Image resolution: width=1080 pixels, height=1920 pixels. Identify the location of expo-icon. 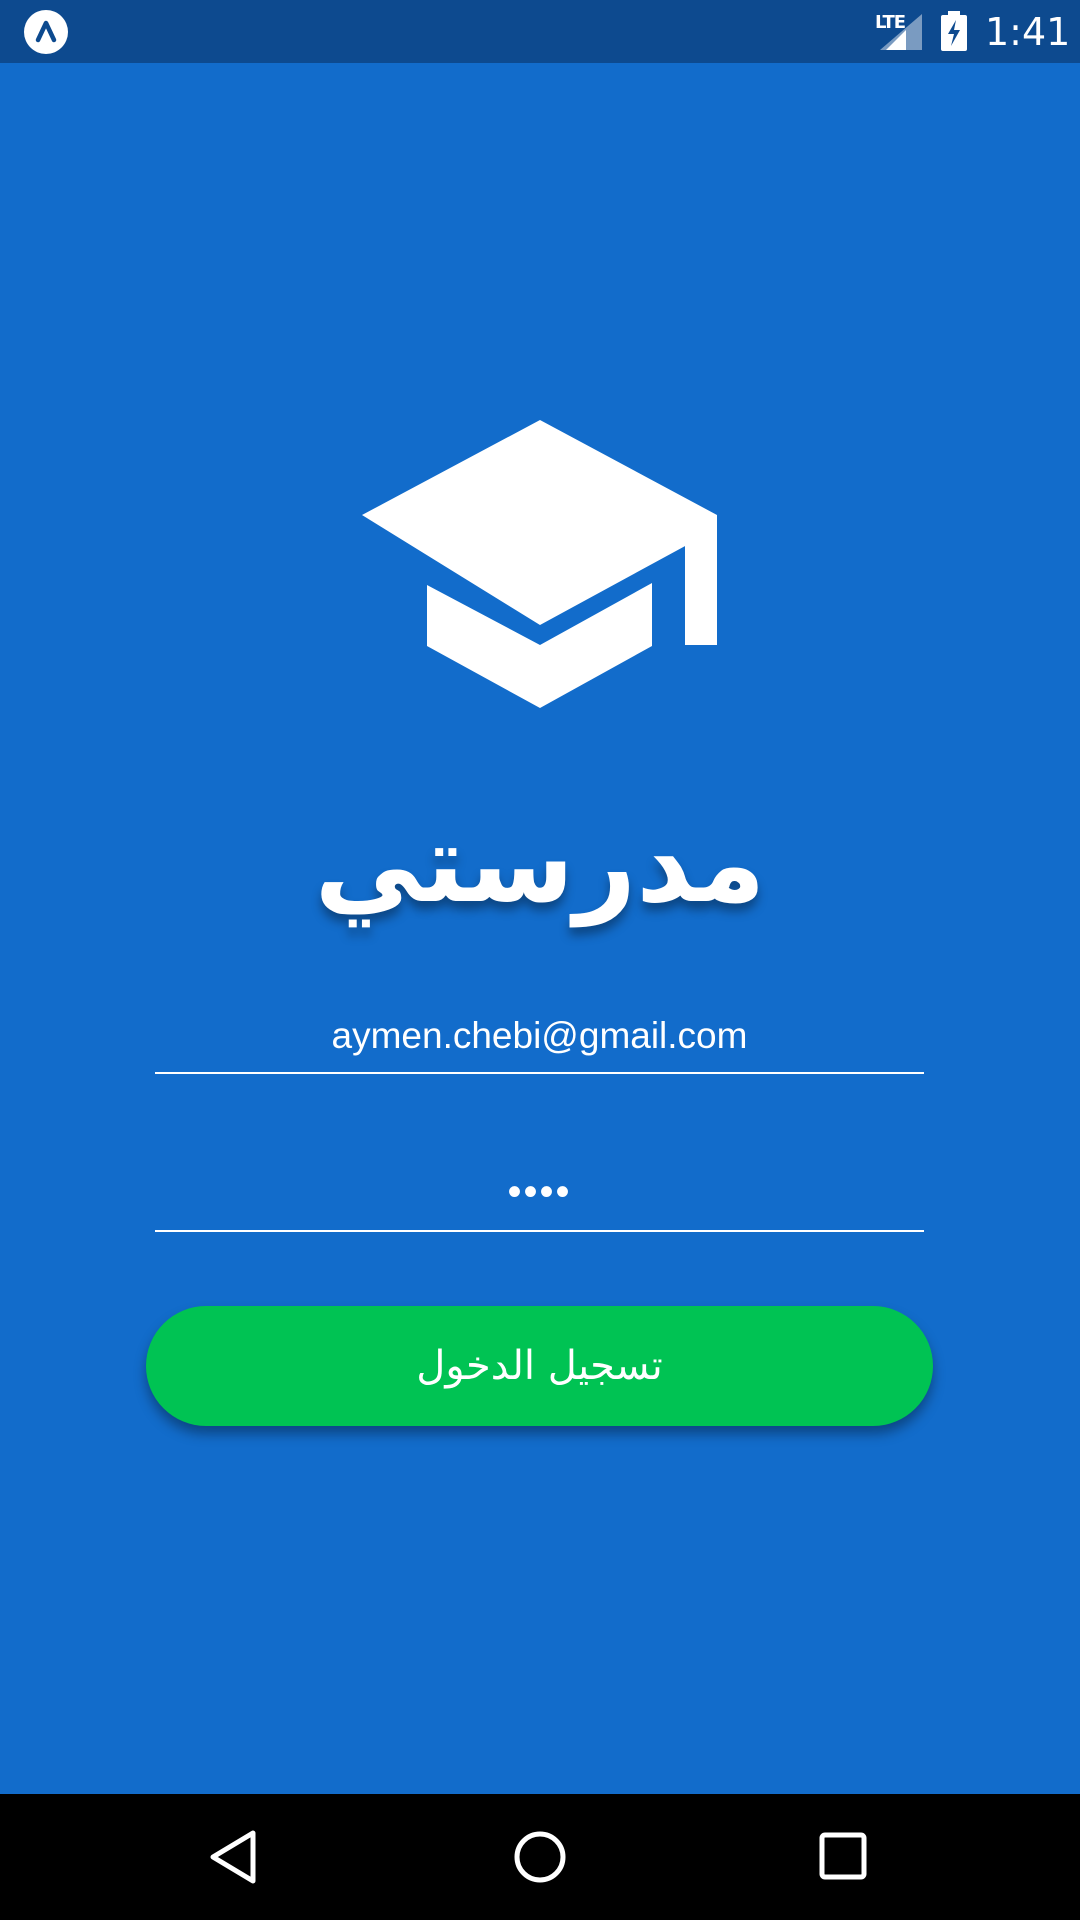
(46, 32).